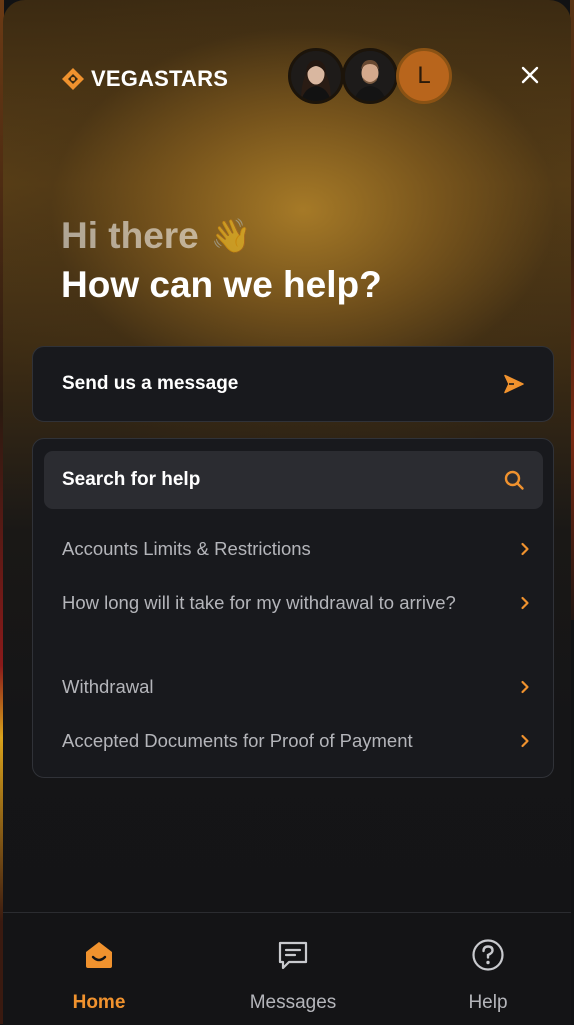 The height and width of the screenshot is (1025, 574). I want to click on article-link: Accepted Documents for Proof of Payment, so click(297, 740).